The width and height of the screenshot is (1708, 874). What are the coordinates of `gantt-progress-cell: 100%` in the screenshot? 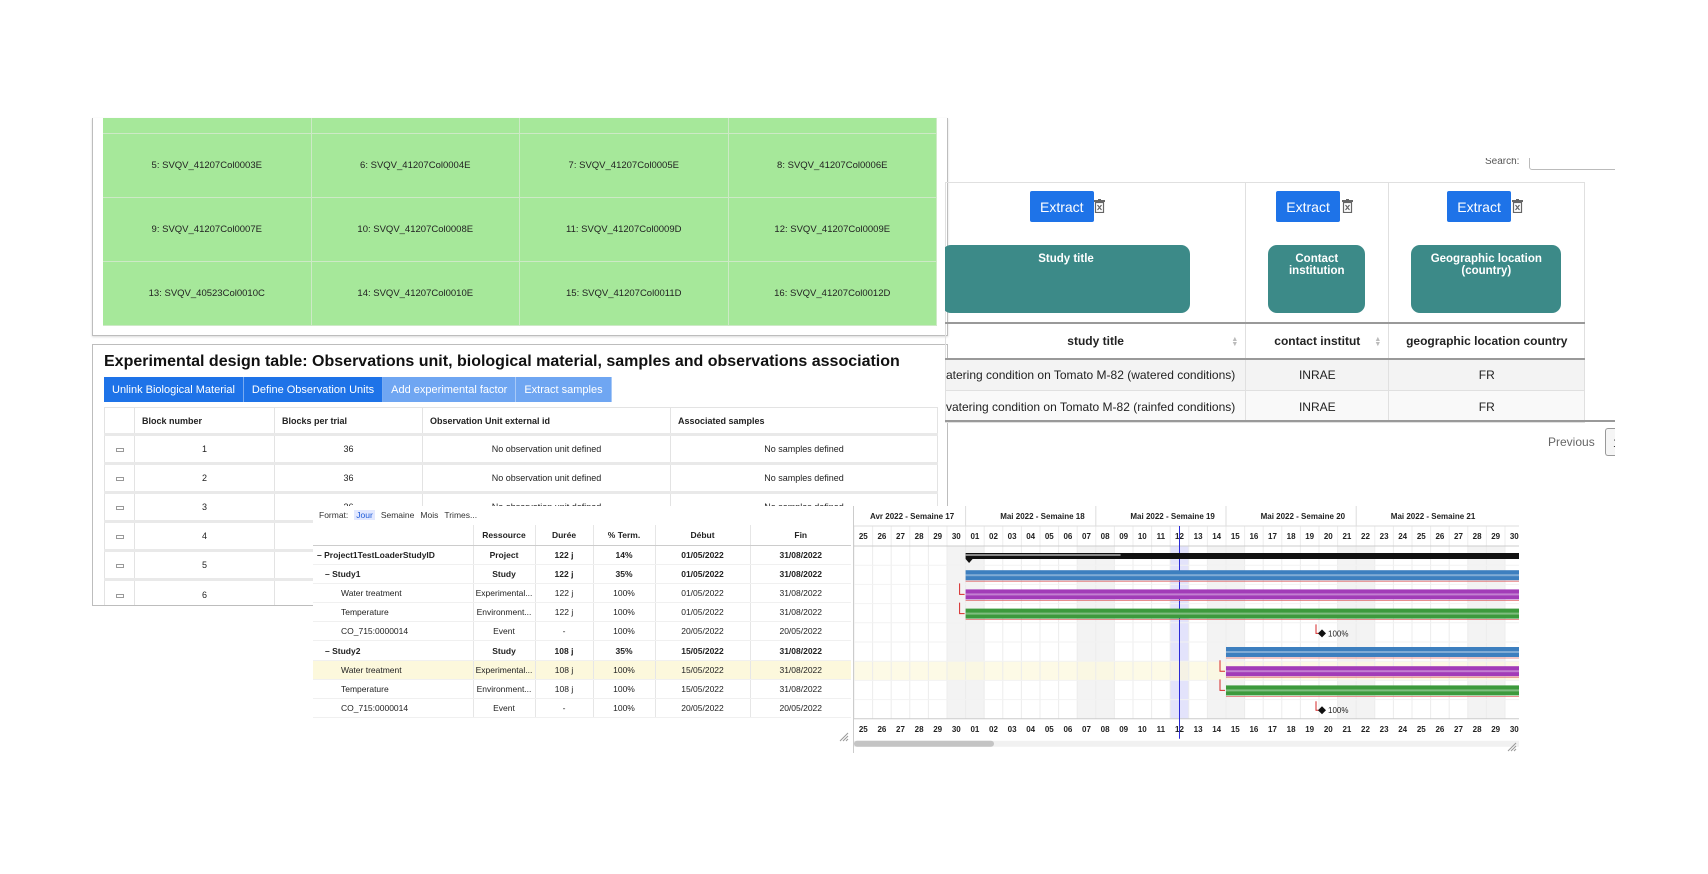 It's located at (623, 689).